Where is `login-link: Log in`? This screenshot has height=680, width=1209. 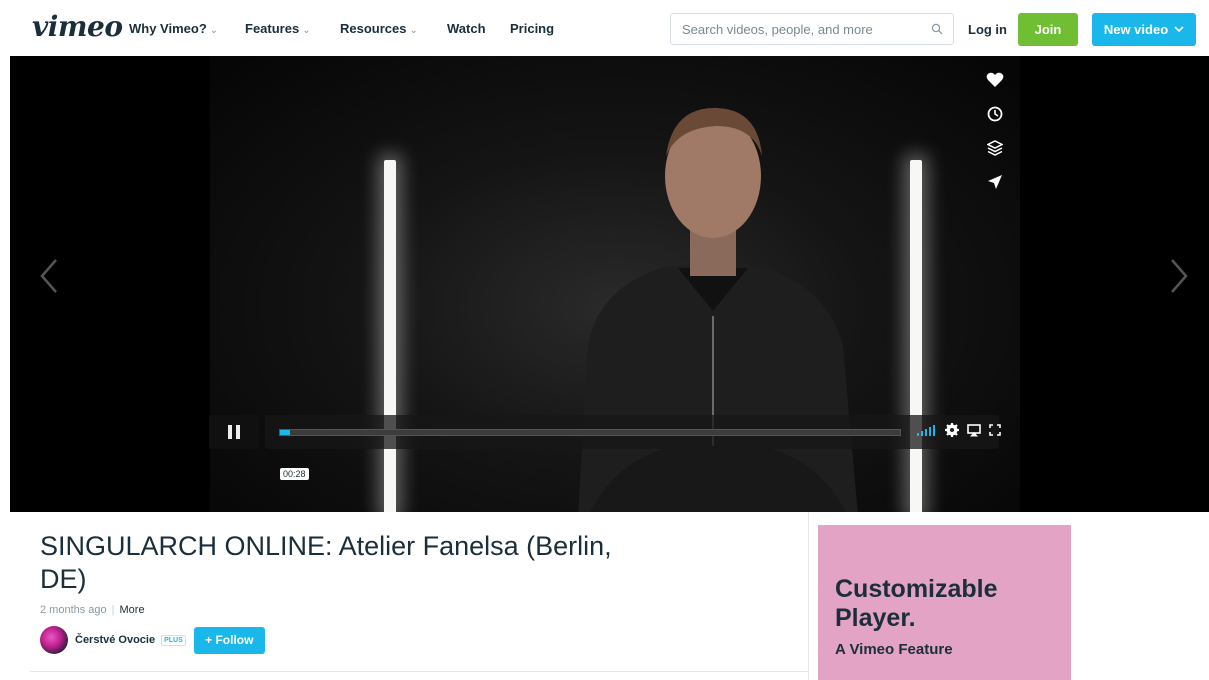 login-link: Log in is located at coordinates (987, 29).